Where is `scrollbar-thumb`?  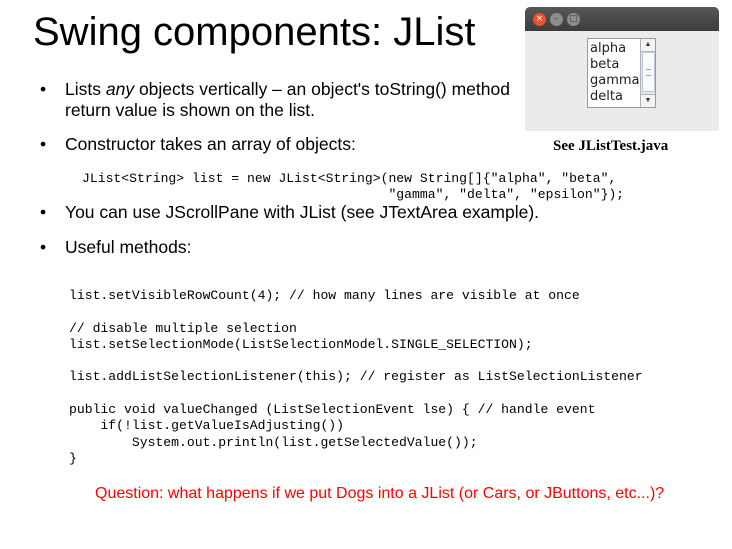 scrollbar-thumb is located at coordinates (648, 72).